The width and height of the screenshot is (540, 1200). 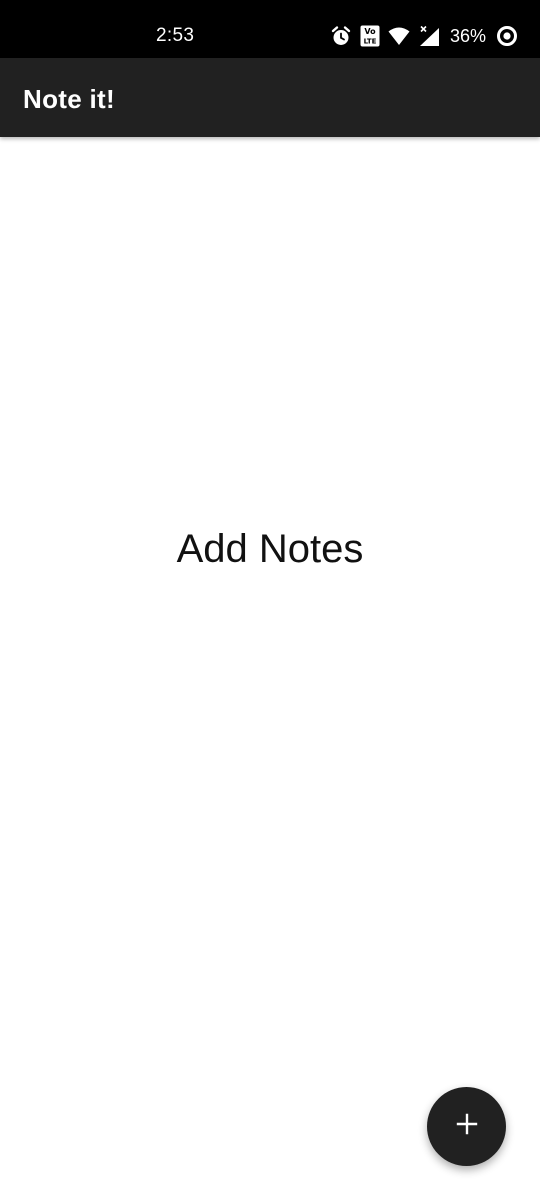 I want to click on battery-saver-icon, so click(x=507, y=36).